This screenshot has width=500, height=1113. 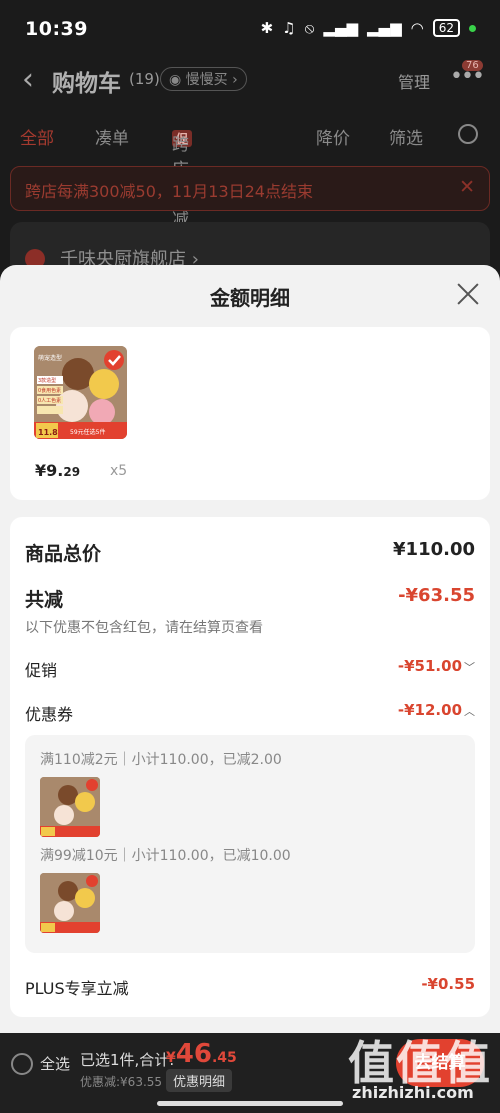 I want to click on coupon-value: -¥12.00, so click(x=429, y=710).